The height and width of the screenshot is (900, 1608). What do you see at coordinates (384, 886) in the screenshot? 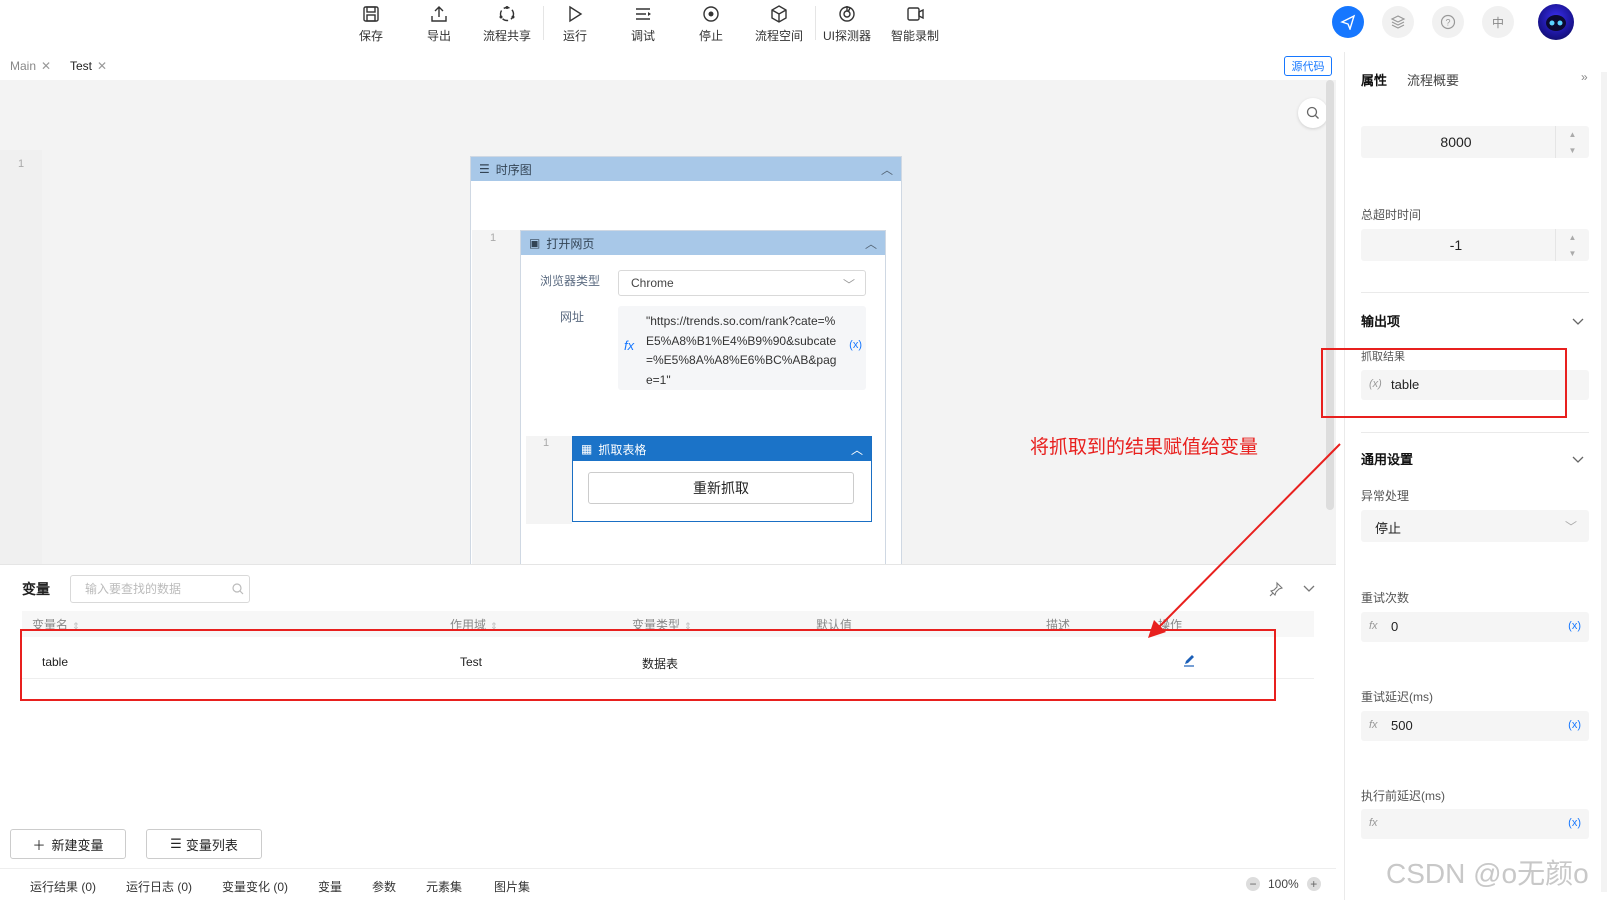
I see `tab-params: 参数` at bounding box center [384, 886].